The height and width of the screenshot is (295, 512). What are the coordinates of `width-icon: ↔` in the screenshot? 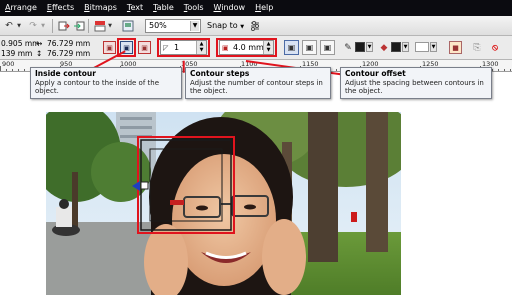 It's located at (39, 43).